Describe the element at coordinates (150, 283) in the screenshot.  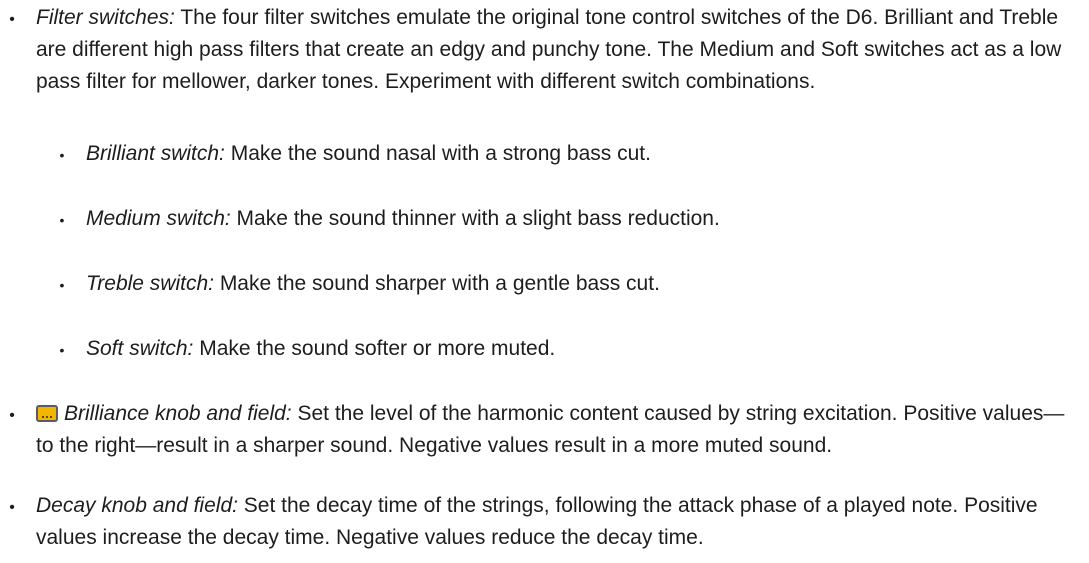
I see `item-term: Treble switch:` at that location.